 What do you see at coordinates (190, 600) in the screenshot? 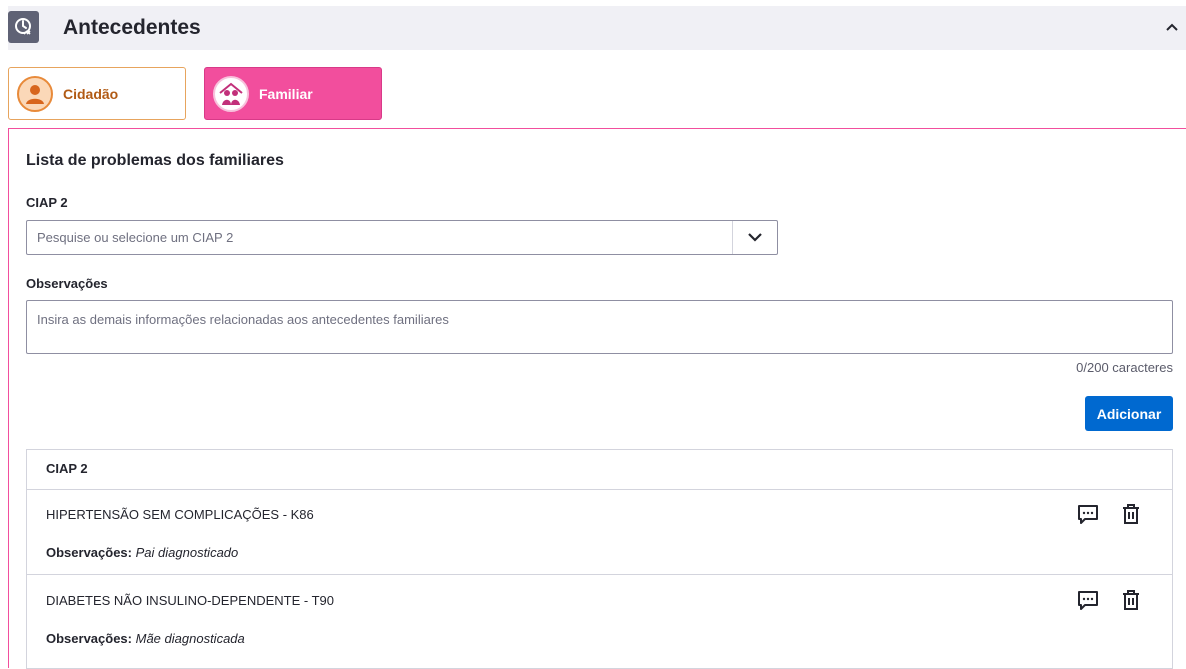
I see `row-problem-name: DIABETES NÃO INSULINO-DEPENDENTE - T90` at bounding box center [190, 600].